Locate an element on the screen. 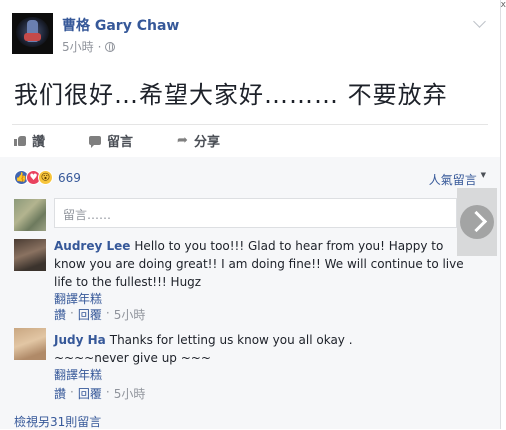  post-text: 我们很好…希望大家好……… 不要放弃 is located at coordinates (231, 95).